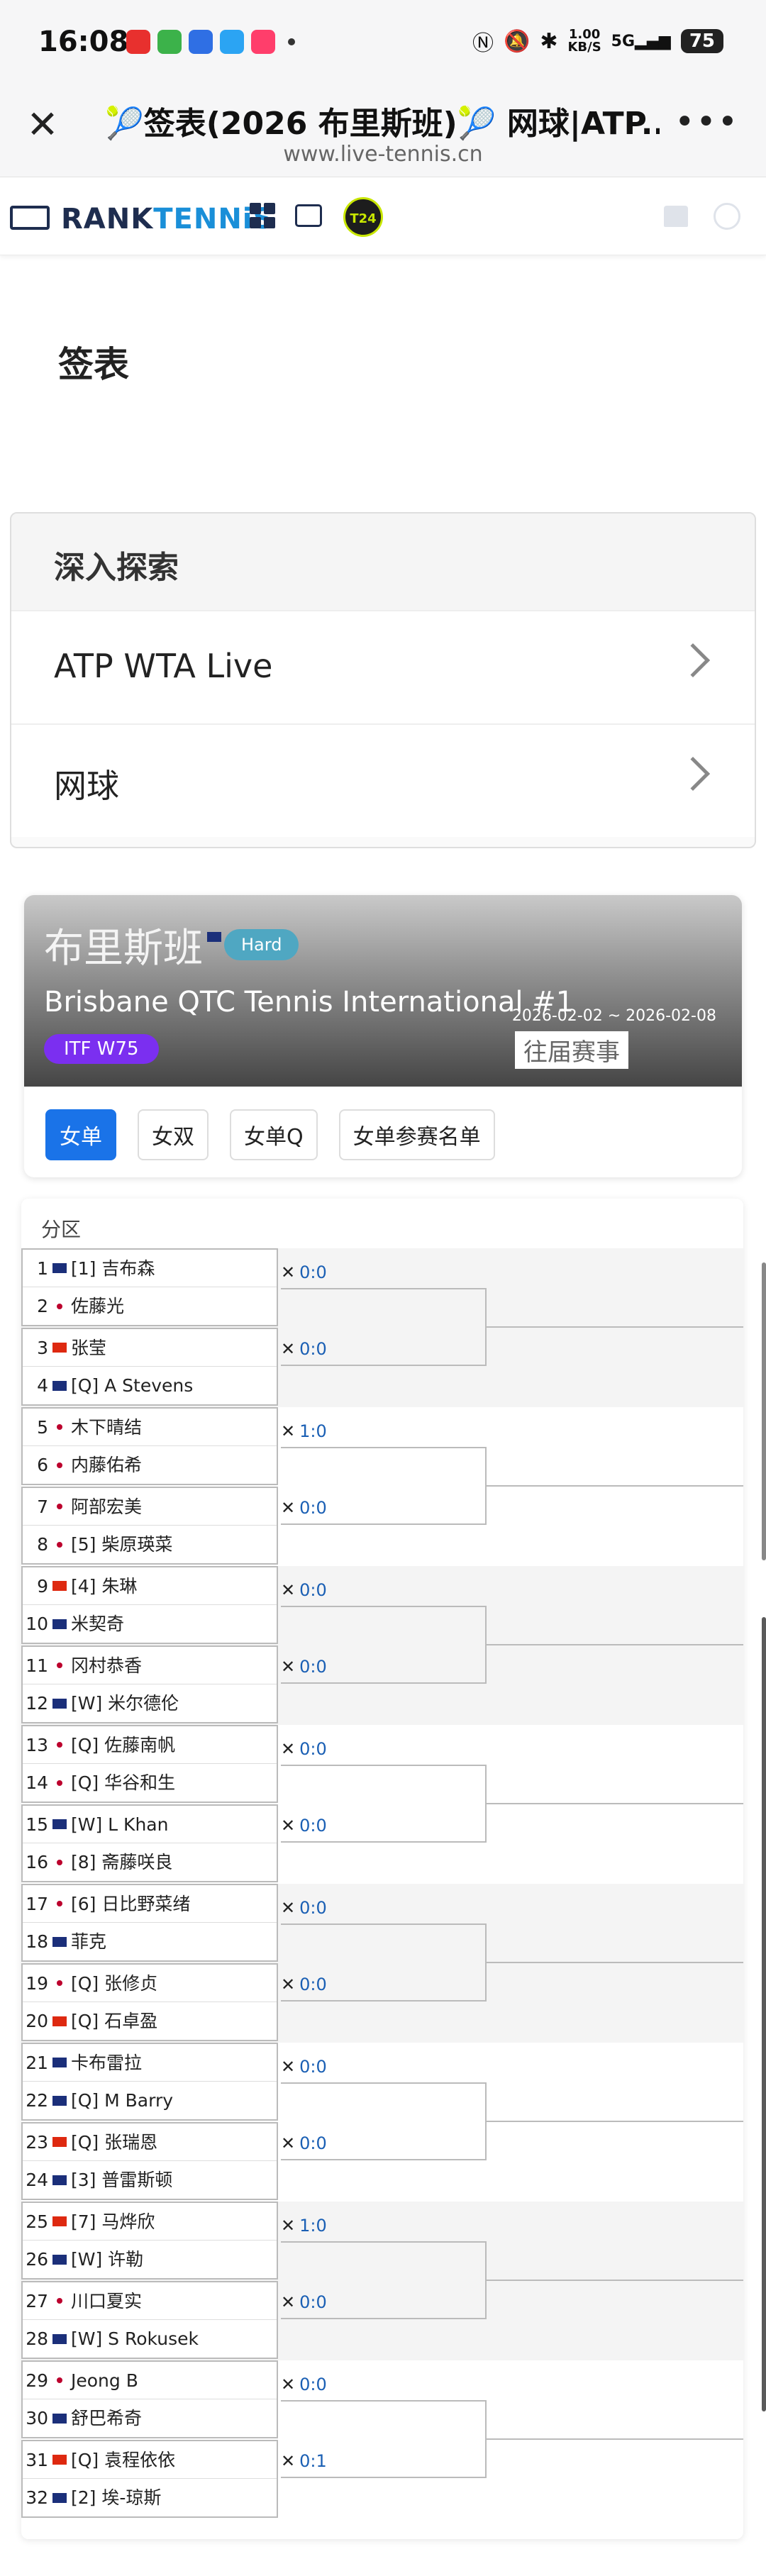 Image resolution: width=766 pixels, height=2576 pixels. Describe the element at coordinates (125, 1703) in the screenshot. I see `player-name: [W] 米尔德伦` at that location.